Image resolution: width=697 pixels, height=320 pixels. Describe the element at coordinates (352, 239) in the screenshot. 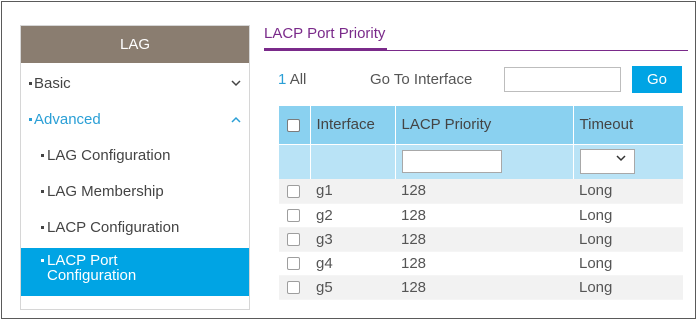

I see `cell-interface: g3` at that location.